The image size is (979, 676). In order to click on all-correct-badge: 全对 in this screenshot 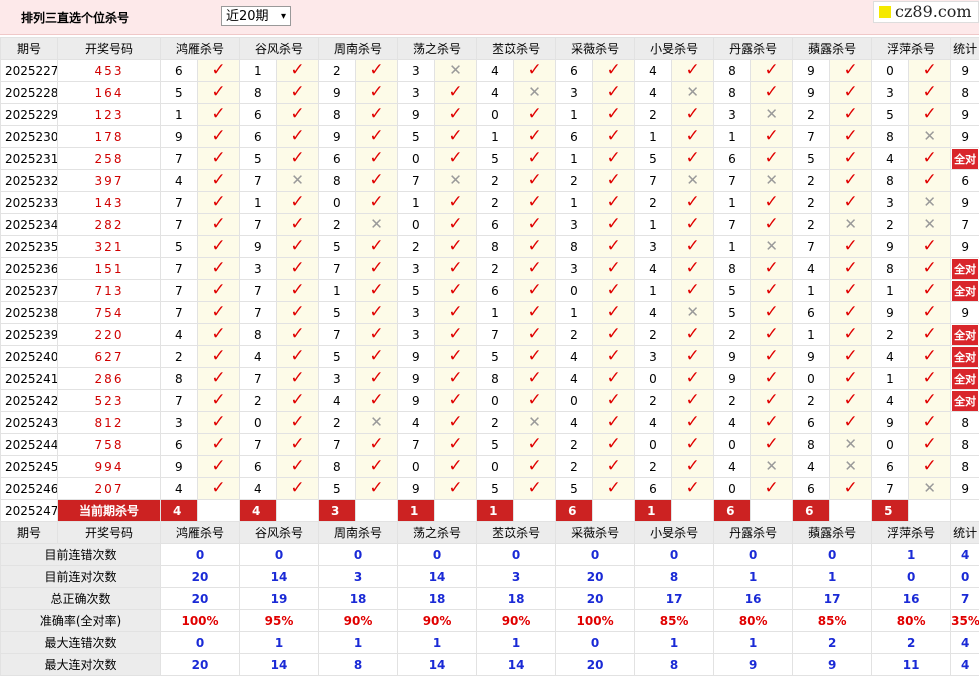, I will do `click(965, 291)`.